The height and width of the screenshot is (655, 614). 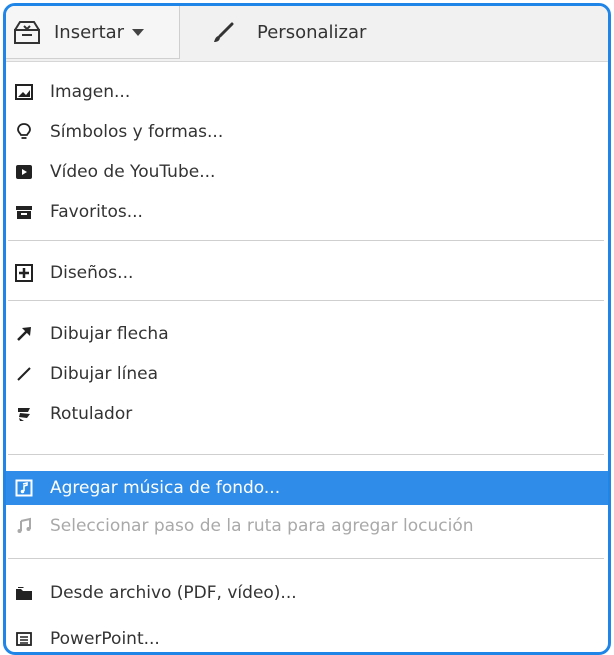 I want to click on insert-dropdown-button: Insertar, so click(x=93, y=32).